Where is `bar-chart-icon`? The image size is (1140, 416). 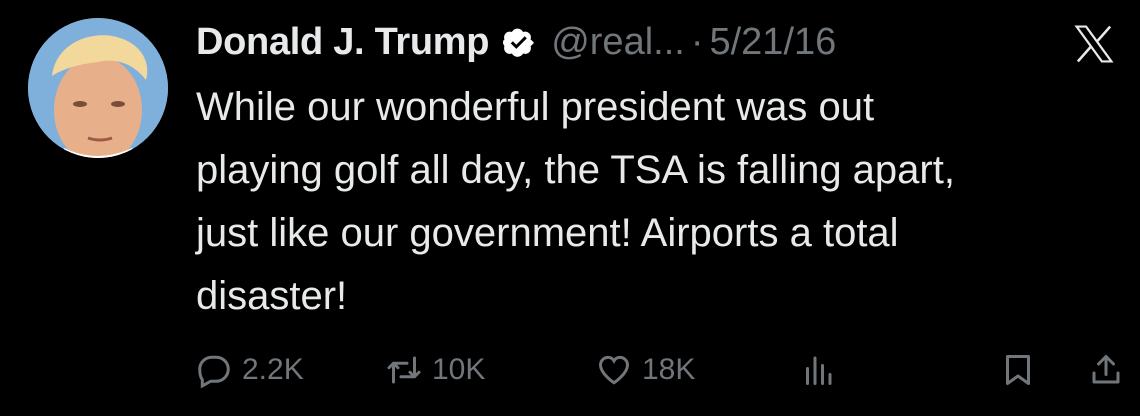 bar-chart-icon is located at coordinates (819, 370).